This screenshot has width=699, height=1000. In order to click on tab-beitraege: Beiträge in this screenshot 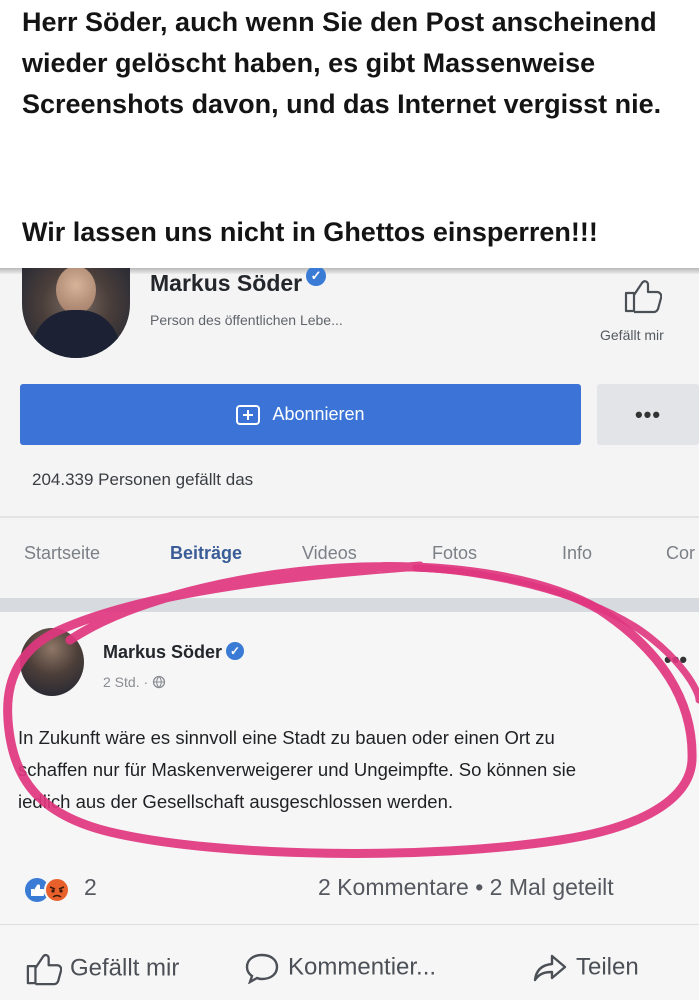, I will do `click(206, 553)`.